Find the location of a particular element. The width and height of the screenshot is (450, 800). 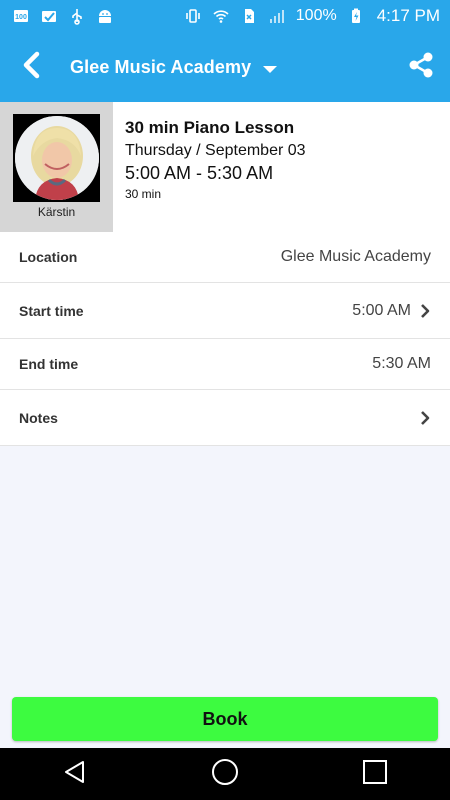

location-value: Glee Music Academy is located at coordinates (355, 256).